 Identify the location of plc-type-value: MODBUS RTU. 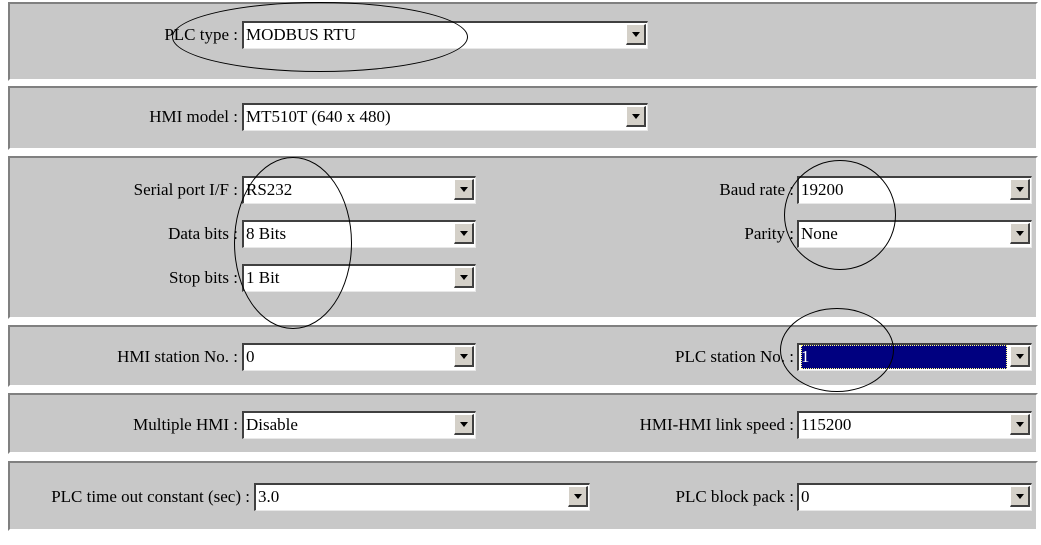
(301, 34).